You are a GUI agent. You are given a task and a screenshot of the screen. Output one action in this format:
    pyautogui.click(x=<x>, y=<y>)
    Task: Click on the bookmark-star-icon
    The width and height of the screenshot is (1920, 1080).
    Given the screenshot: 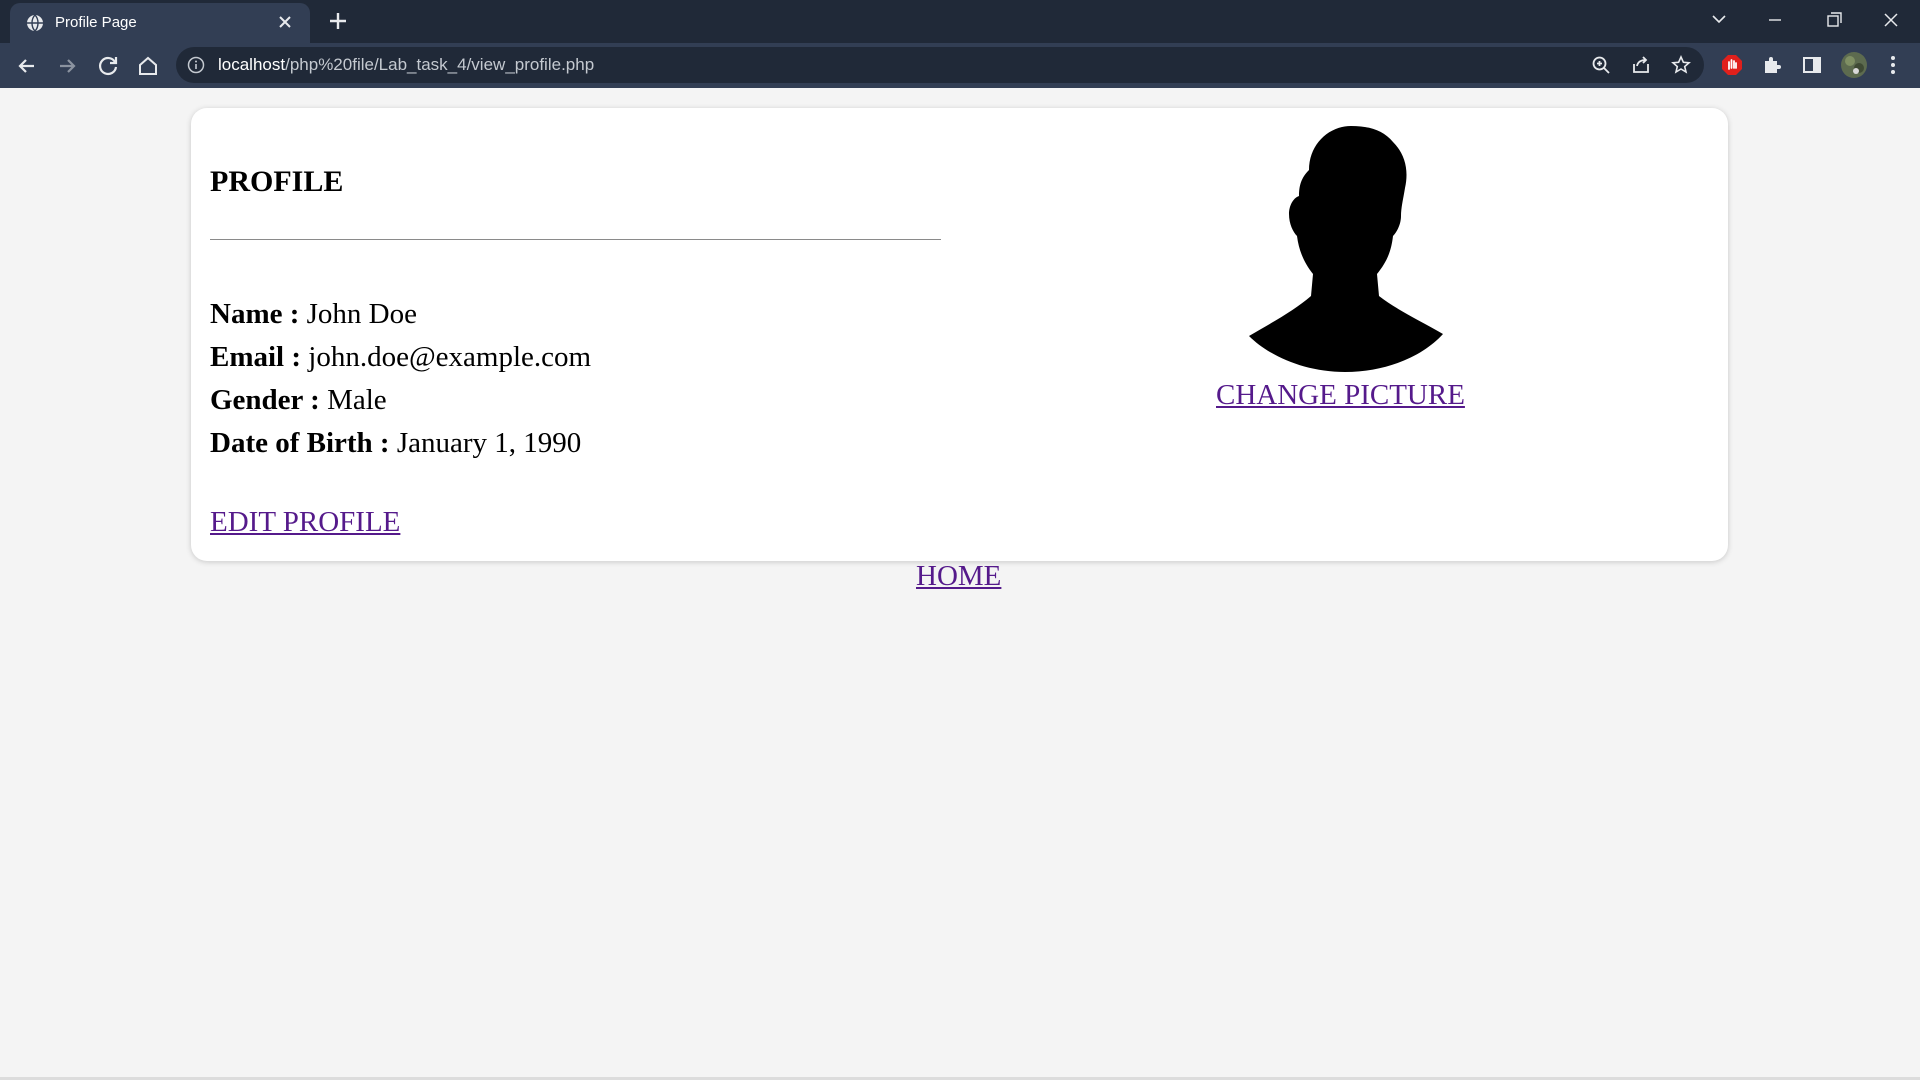 What is the action you would take?
    pyautogui.click(x=1681, y=65)
    